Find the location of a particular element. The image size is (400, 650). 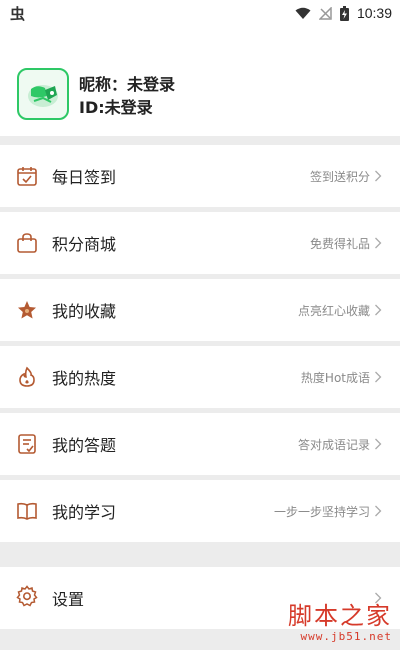

watermark-url: www.jb51.net is located at coordinates (346, 636).